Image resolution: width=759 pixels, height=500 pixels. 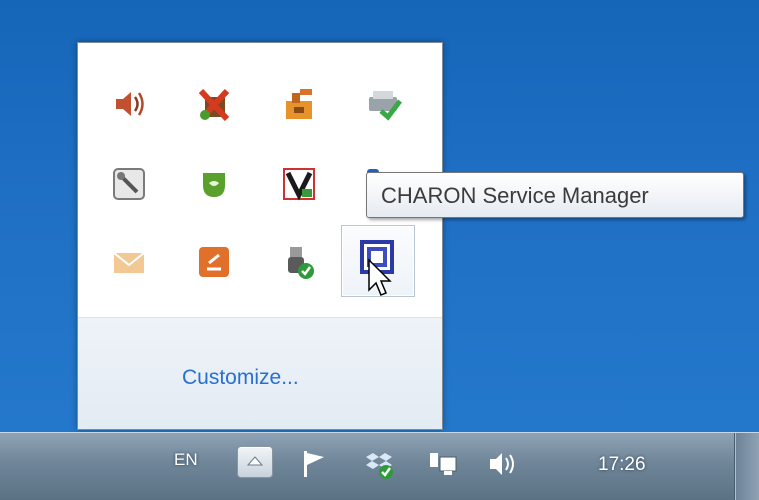 I want to click on language-indicator: EN, so click(x=186, y=460).